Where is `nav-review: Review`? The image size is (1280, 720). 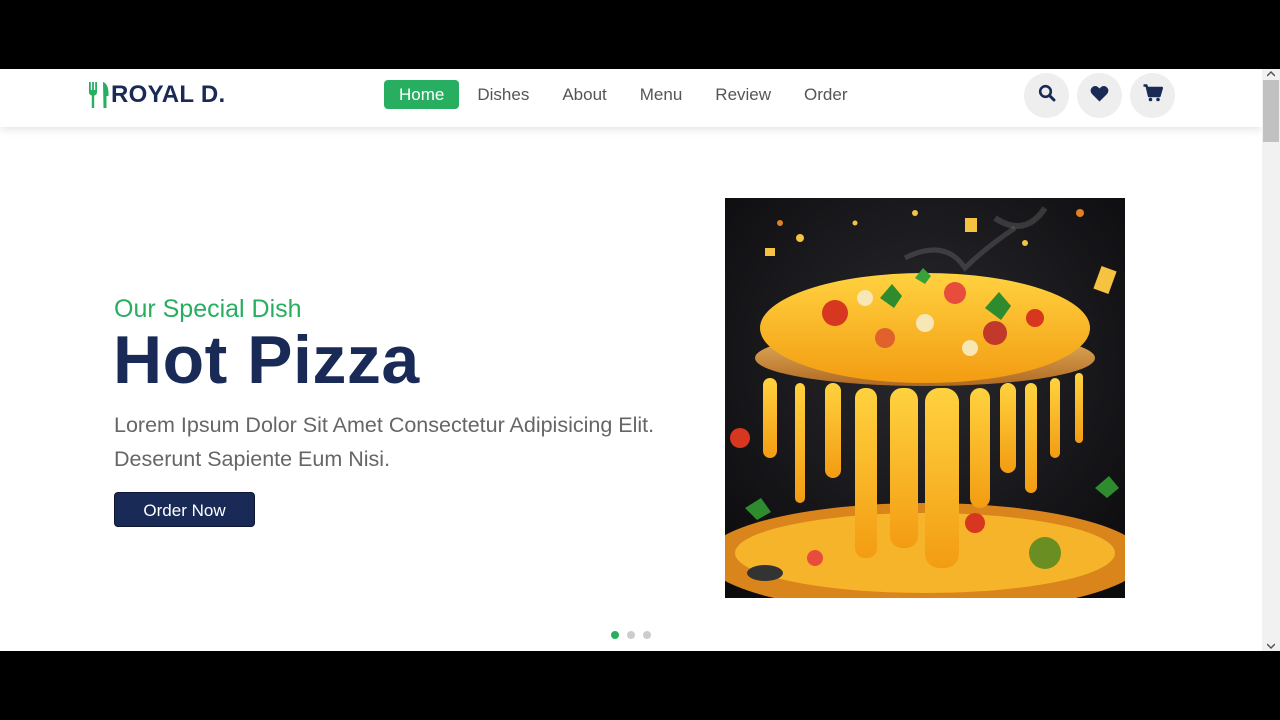 nav-review: Review is located at coordinates (743, 94).